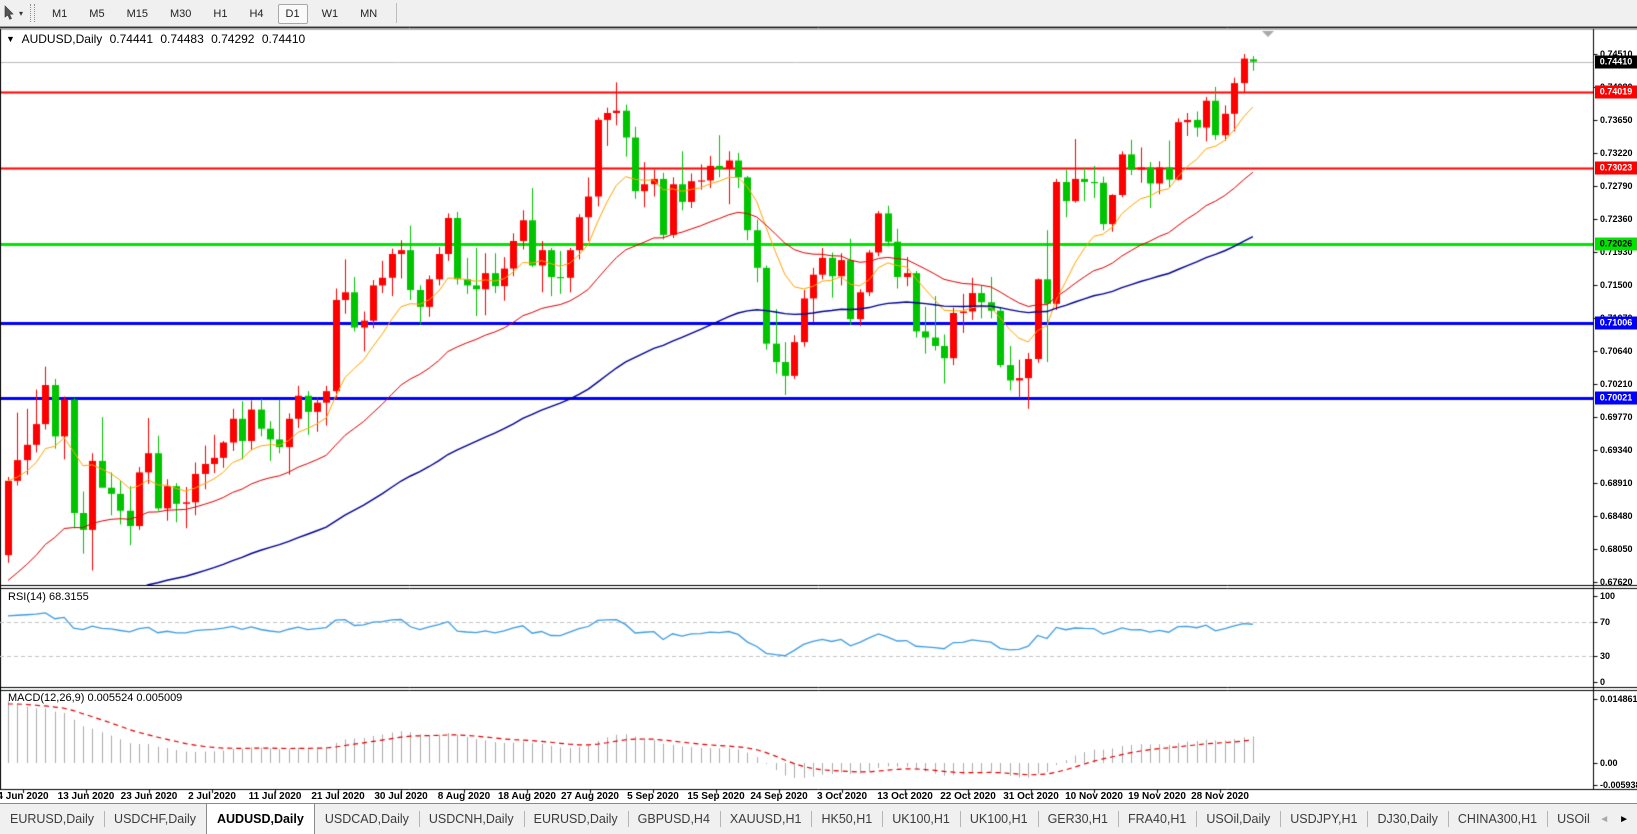 This screenshot has height=834, width=1637. What do you see at coordinates (62, 39) in the screenshot?
I see `chart-symbol: AUDUSD,Daily` at bounding box center [62, 39].